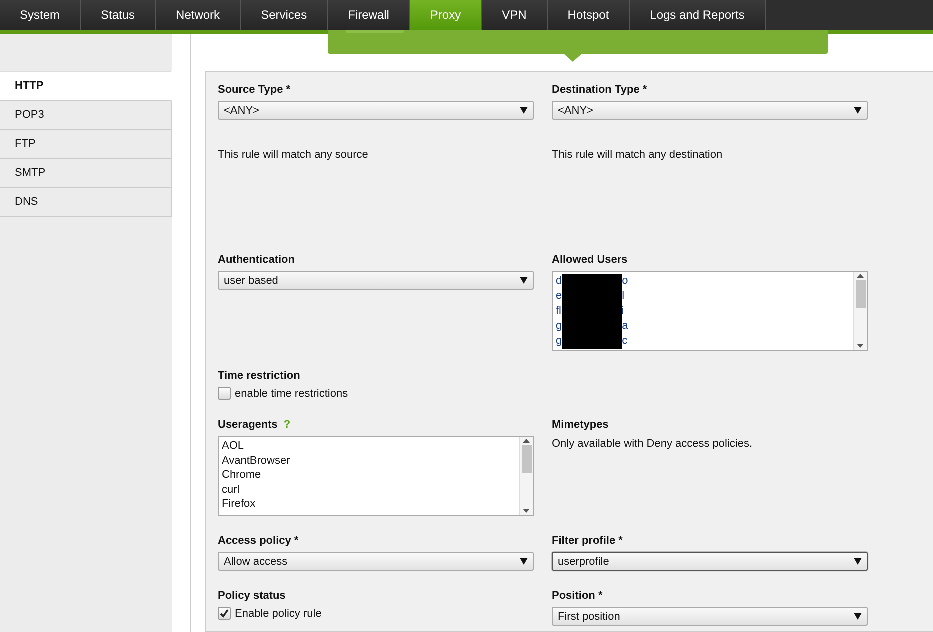  What do you see at coordinates (653, 444) in the screenshot?
I see `info-text: Only available with Deny access policies.` at bounding box center [653, 444].